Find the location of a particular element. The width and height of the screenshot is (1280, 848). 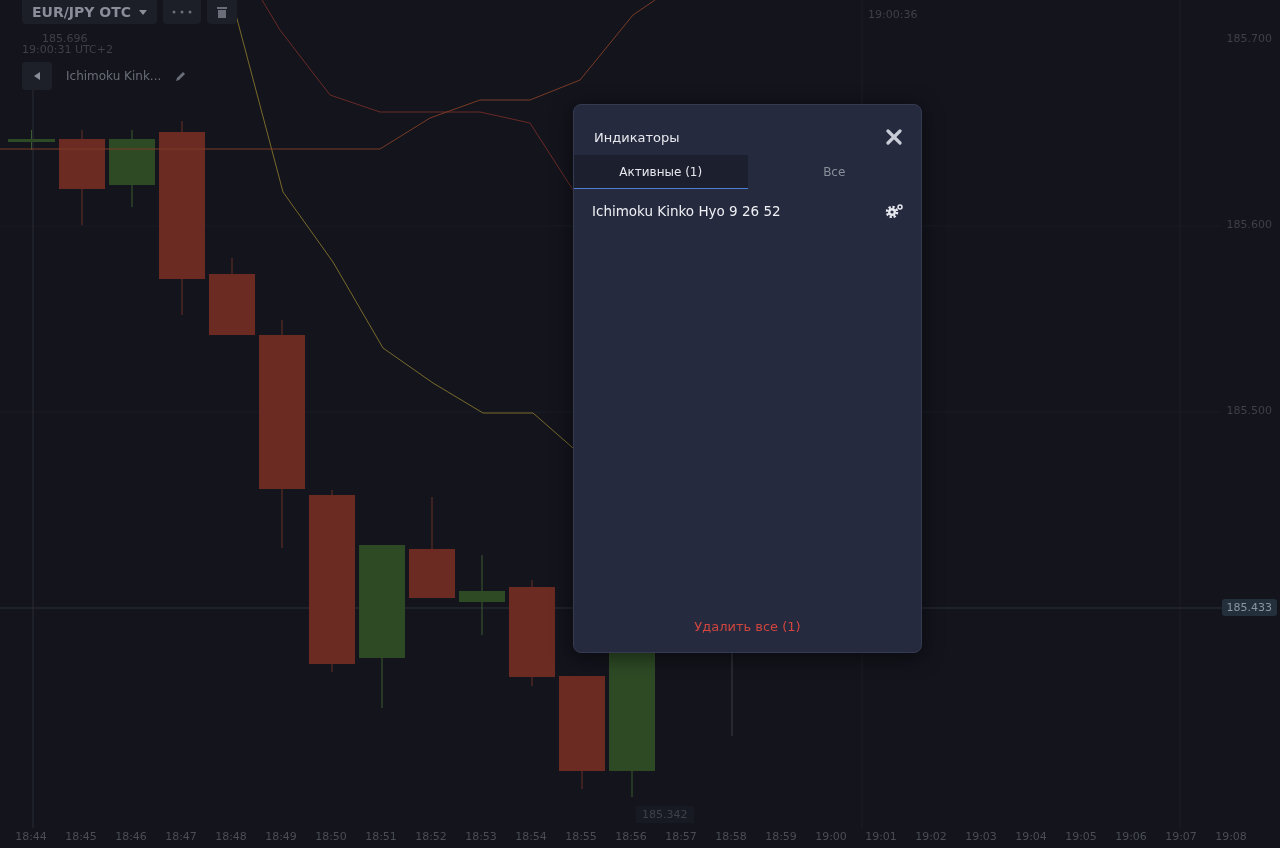

collapse-button is located at coordinates (37, 76).